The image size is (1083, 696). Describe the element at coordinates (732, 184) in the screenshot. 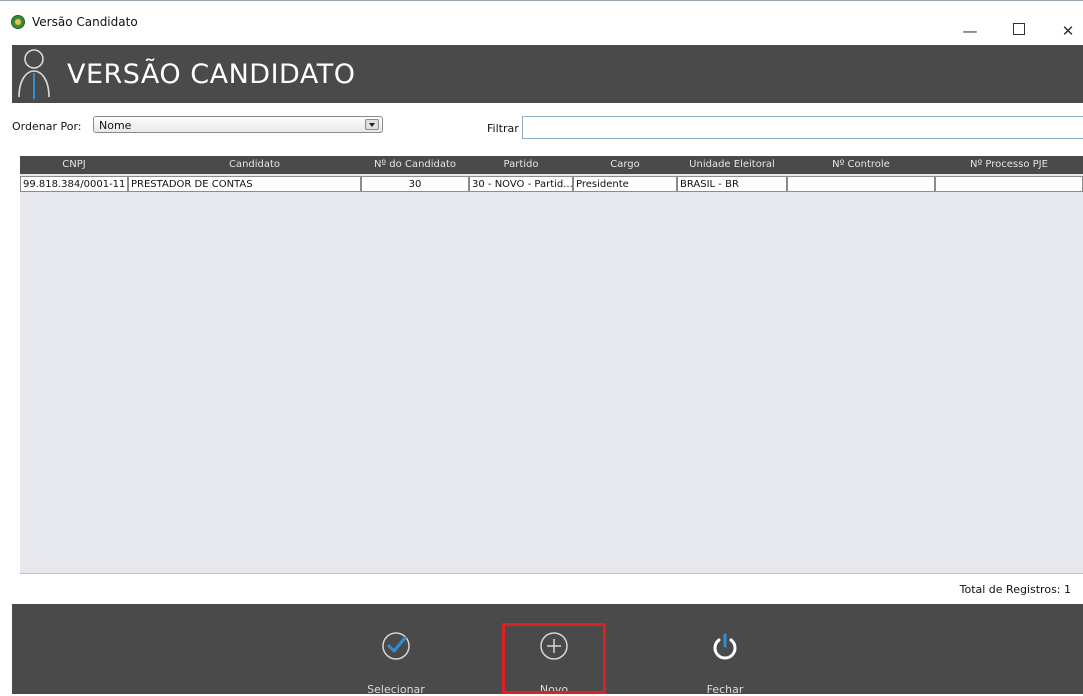

I see `cell-unidade-eleitoral: BRASIL - BR` at that location.